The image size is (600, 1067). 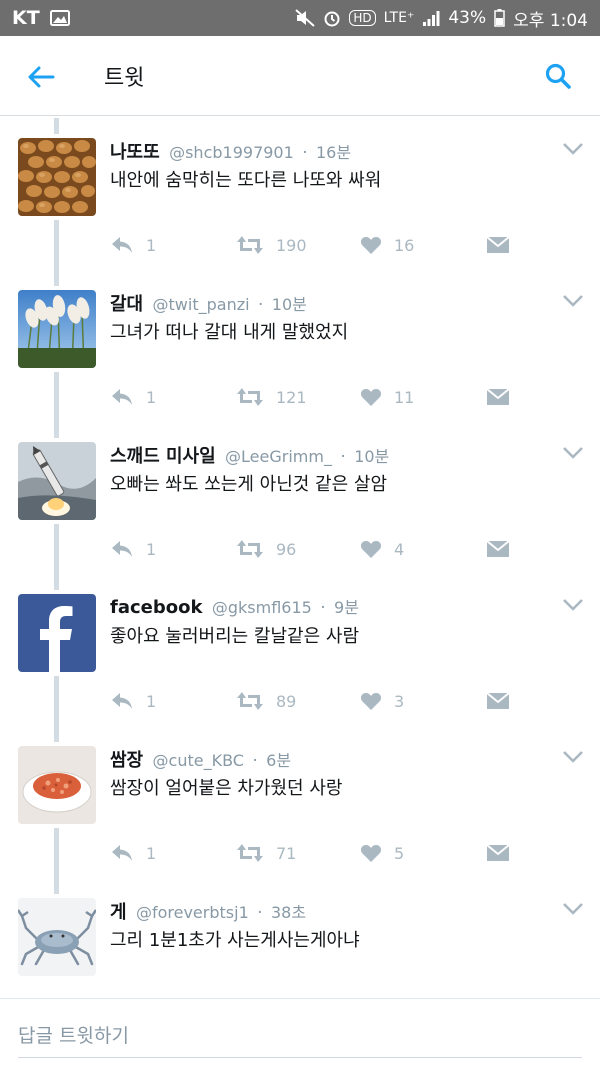 What do you see at coordinates (156, 607) in the screenshot?
I see `display-name: facebook` at bounding box center [156, 607].